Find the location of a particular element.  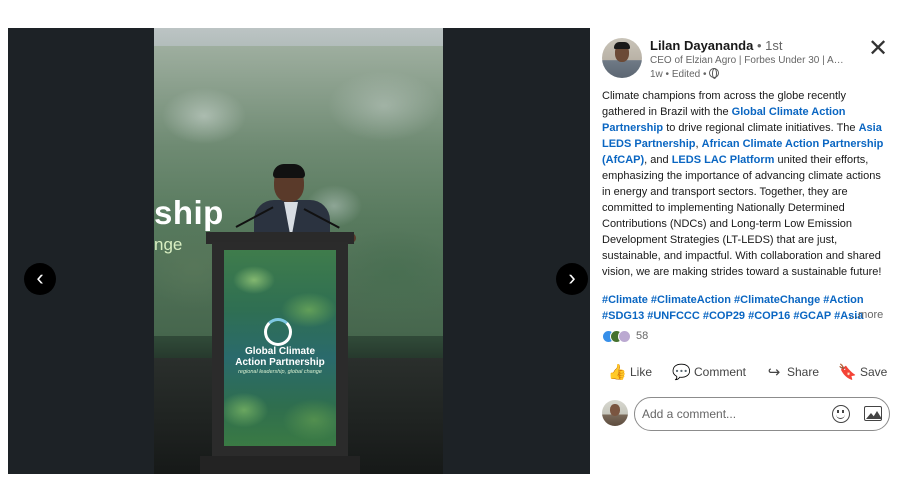

comment-input is located at coordinates (732, 414).